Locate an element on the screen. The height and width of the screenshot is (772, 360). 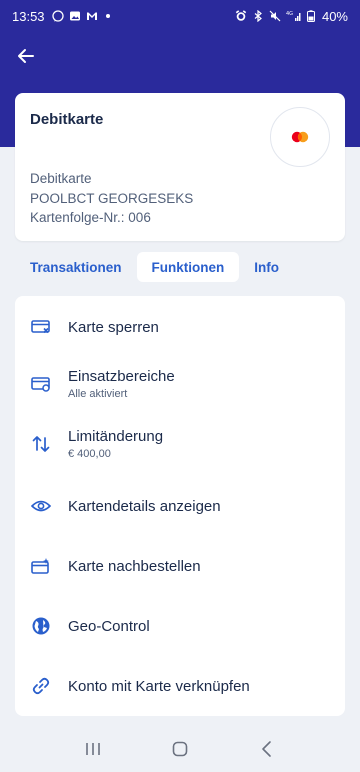
menu-label: Konto mit Karte verknüpfen is located at coordinates (159, 686).